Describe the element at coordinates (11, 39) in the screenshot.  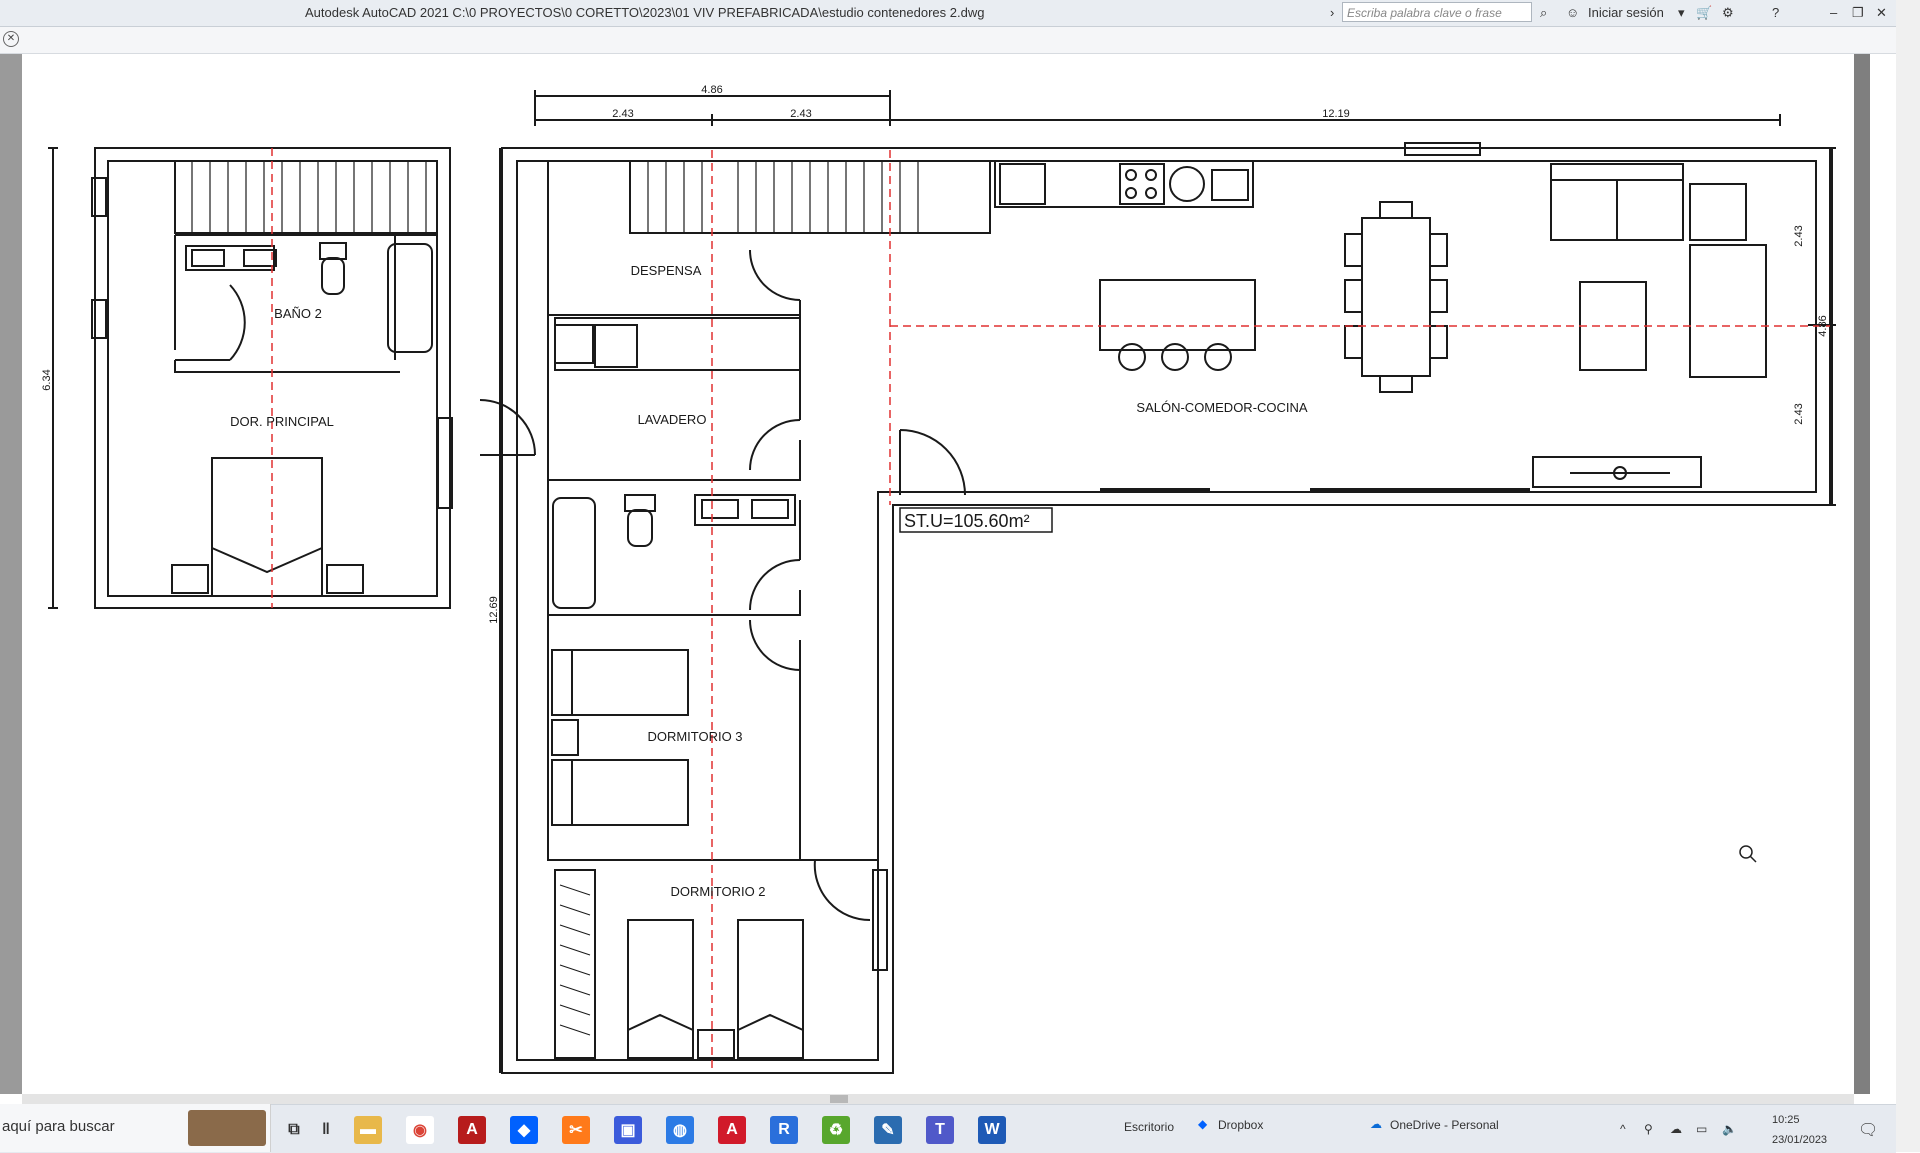
I see `close-tab-icon: ✕` at that location.